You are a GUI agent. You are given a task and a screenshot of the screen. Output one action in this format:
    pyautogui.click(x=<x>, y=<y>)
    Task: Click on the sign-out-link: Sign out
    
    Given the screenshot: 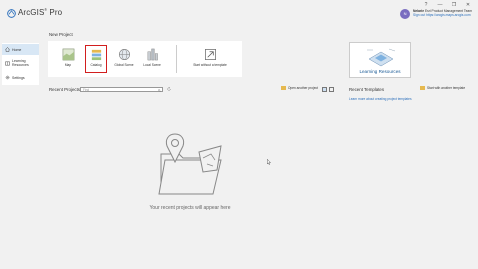 What is the action you would take?
    pyautogui.click(x=419, y=15)
    